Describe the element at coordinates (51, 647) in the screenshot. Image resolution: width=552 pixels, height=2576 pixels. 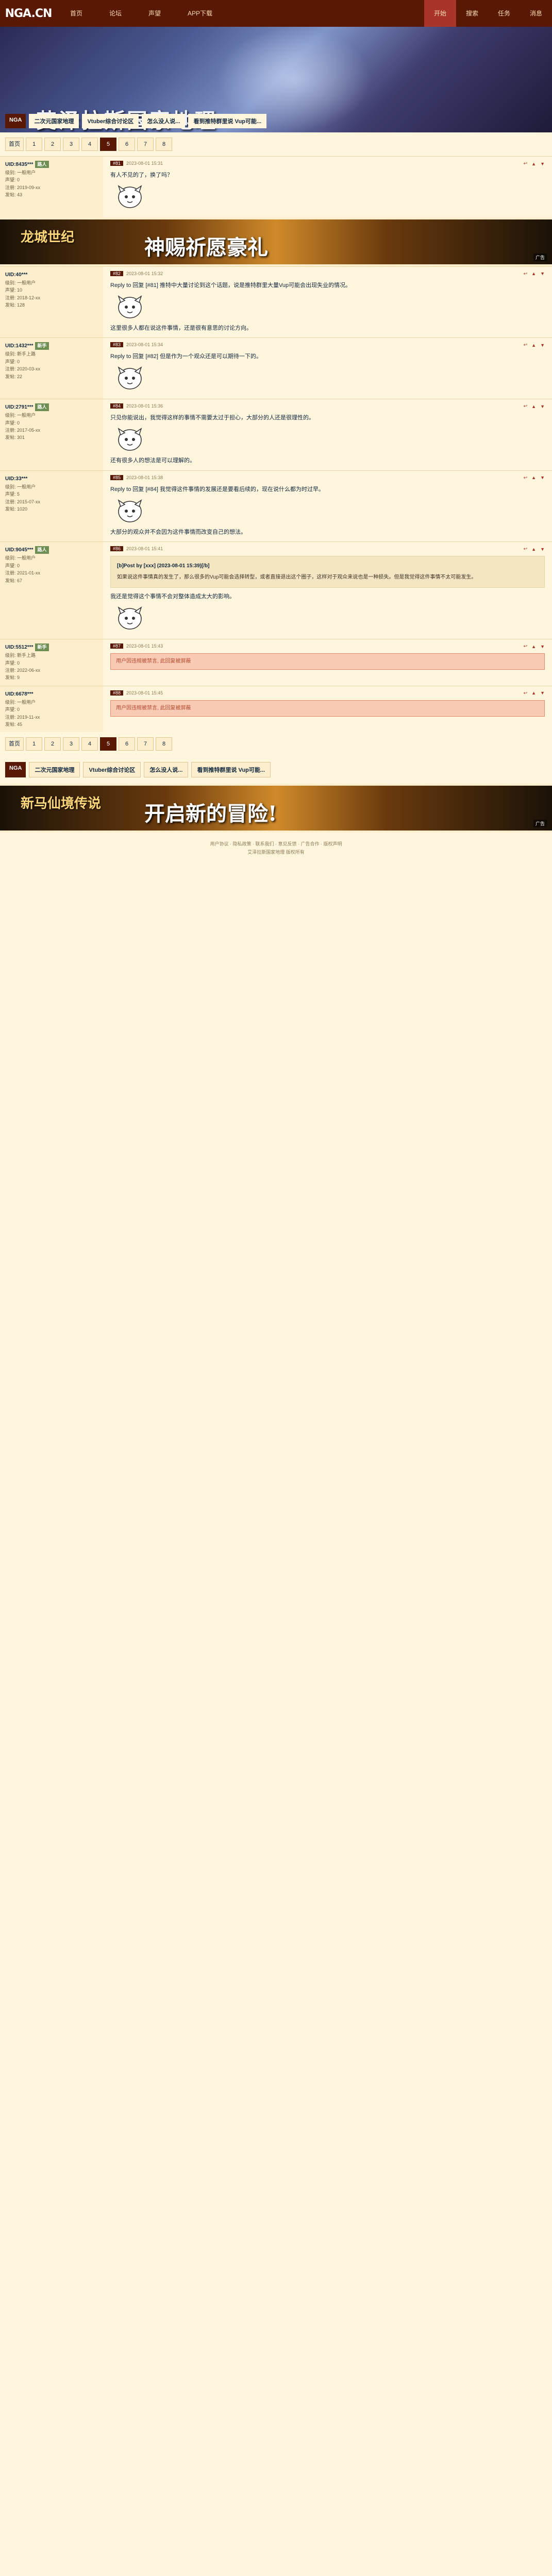
I see `post-author-name: UID:5512*** 新手` at that location.